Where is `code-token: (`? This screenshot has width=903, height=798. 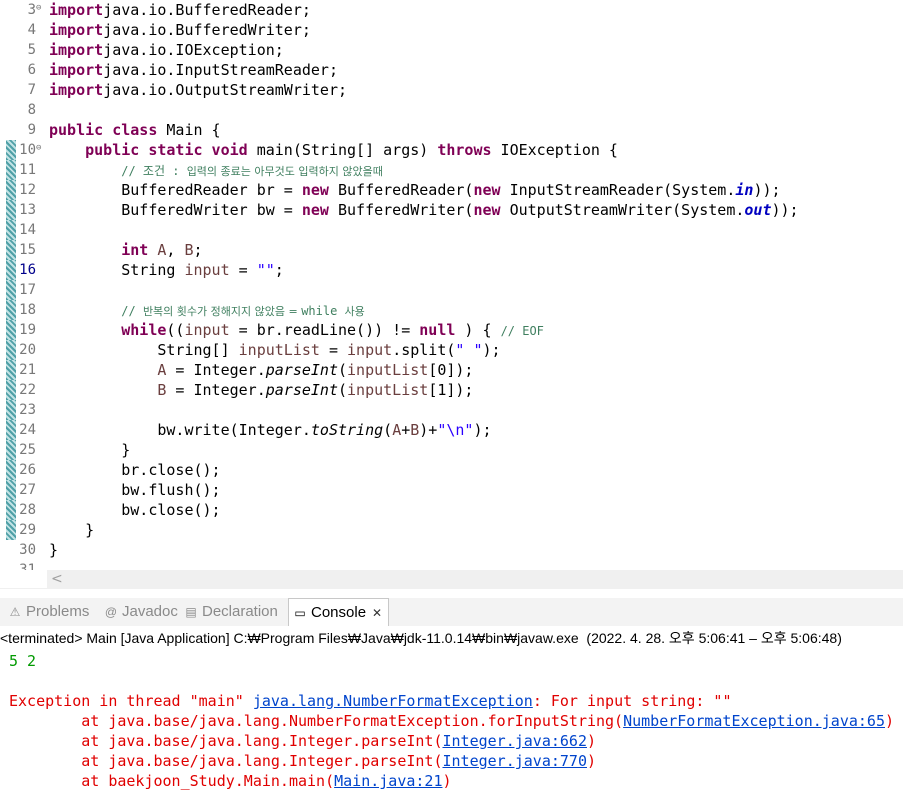
code-token: ( is located at coordinates (343, 390).